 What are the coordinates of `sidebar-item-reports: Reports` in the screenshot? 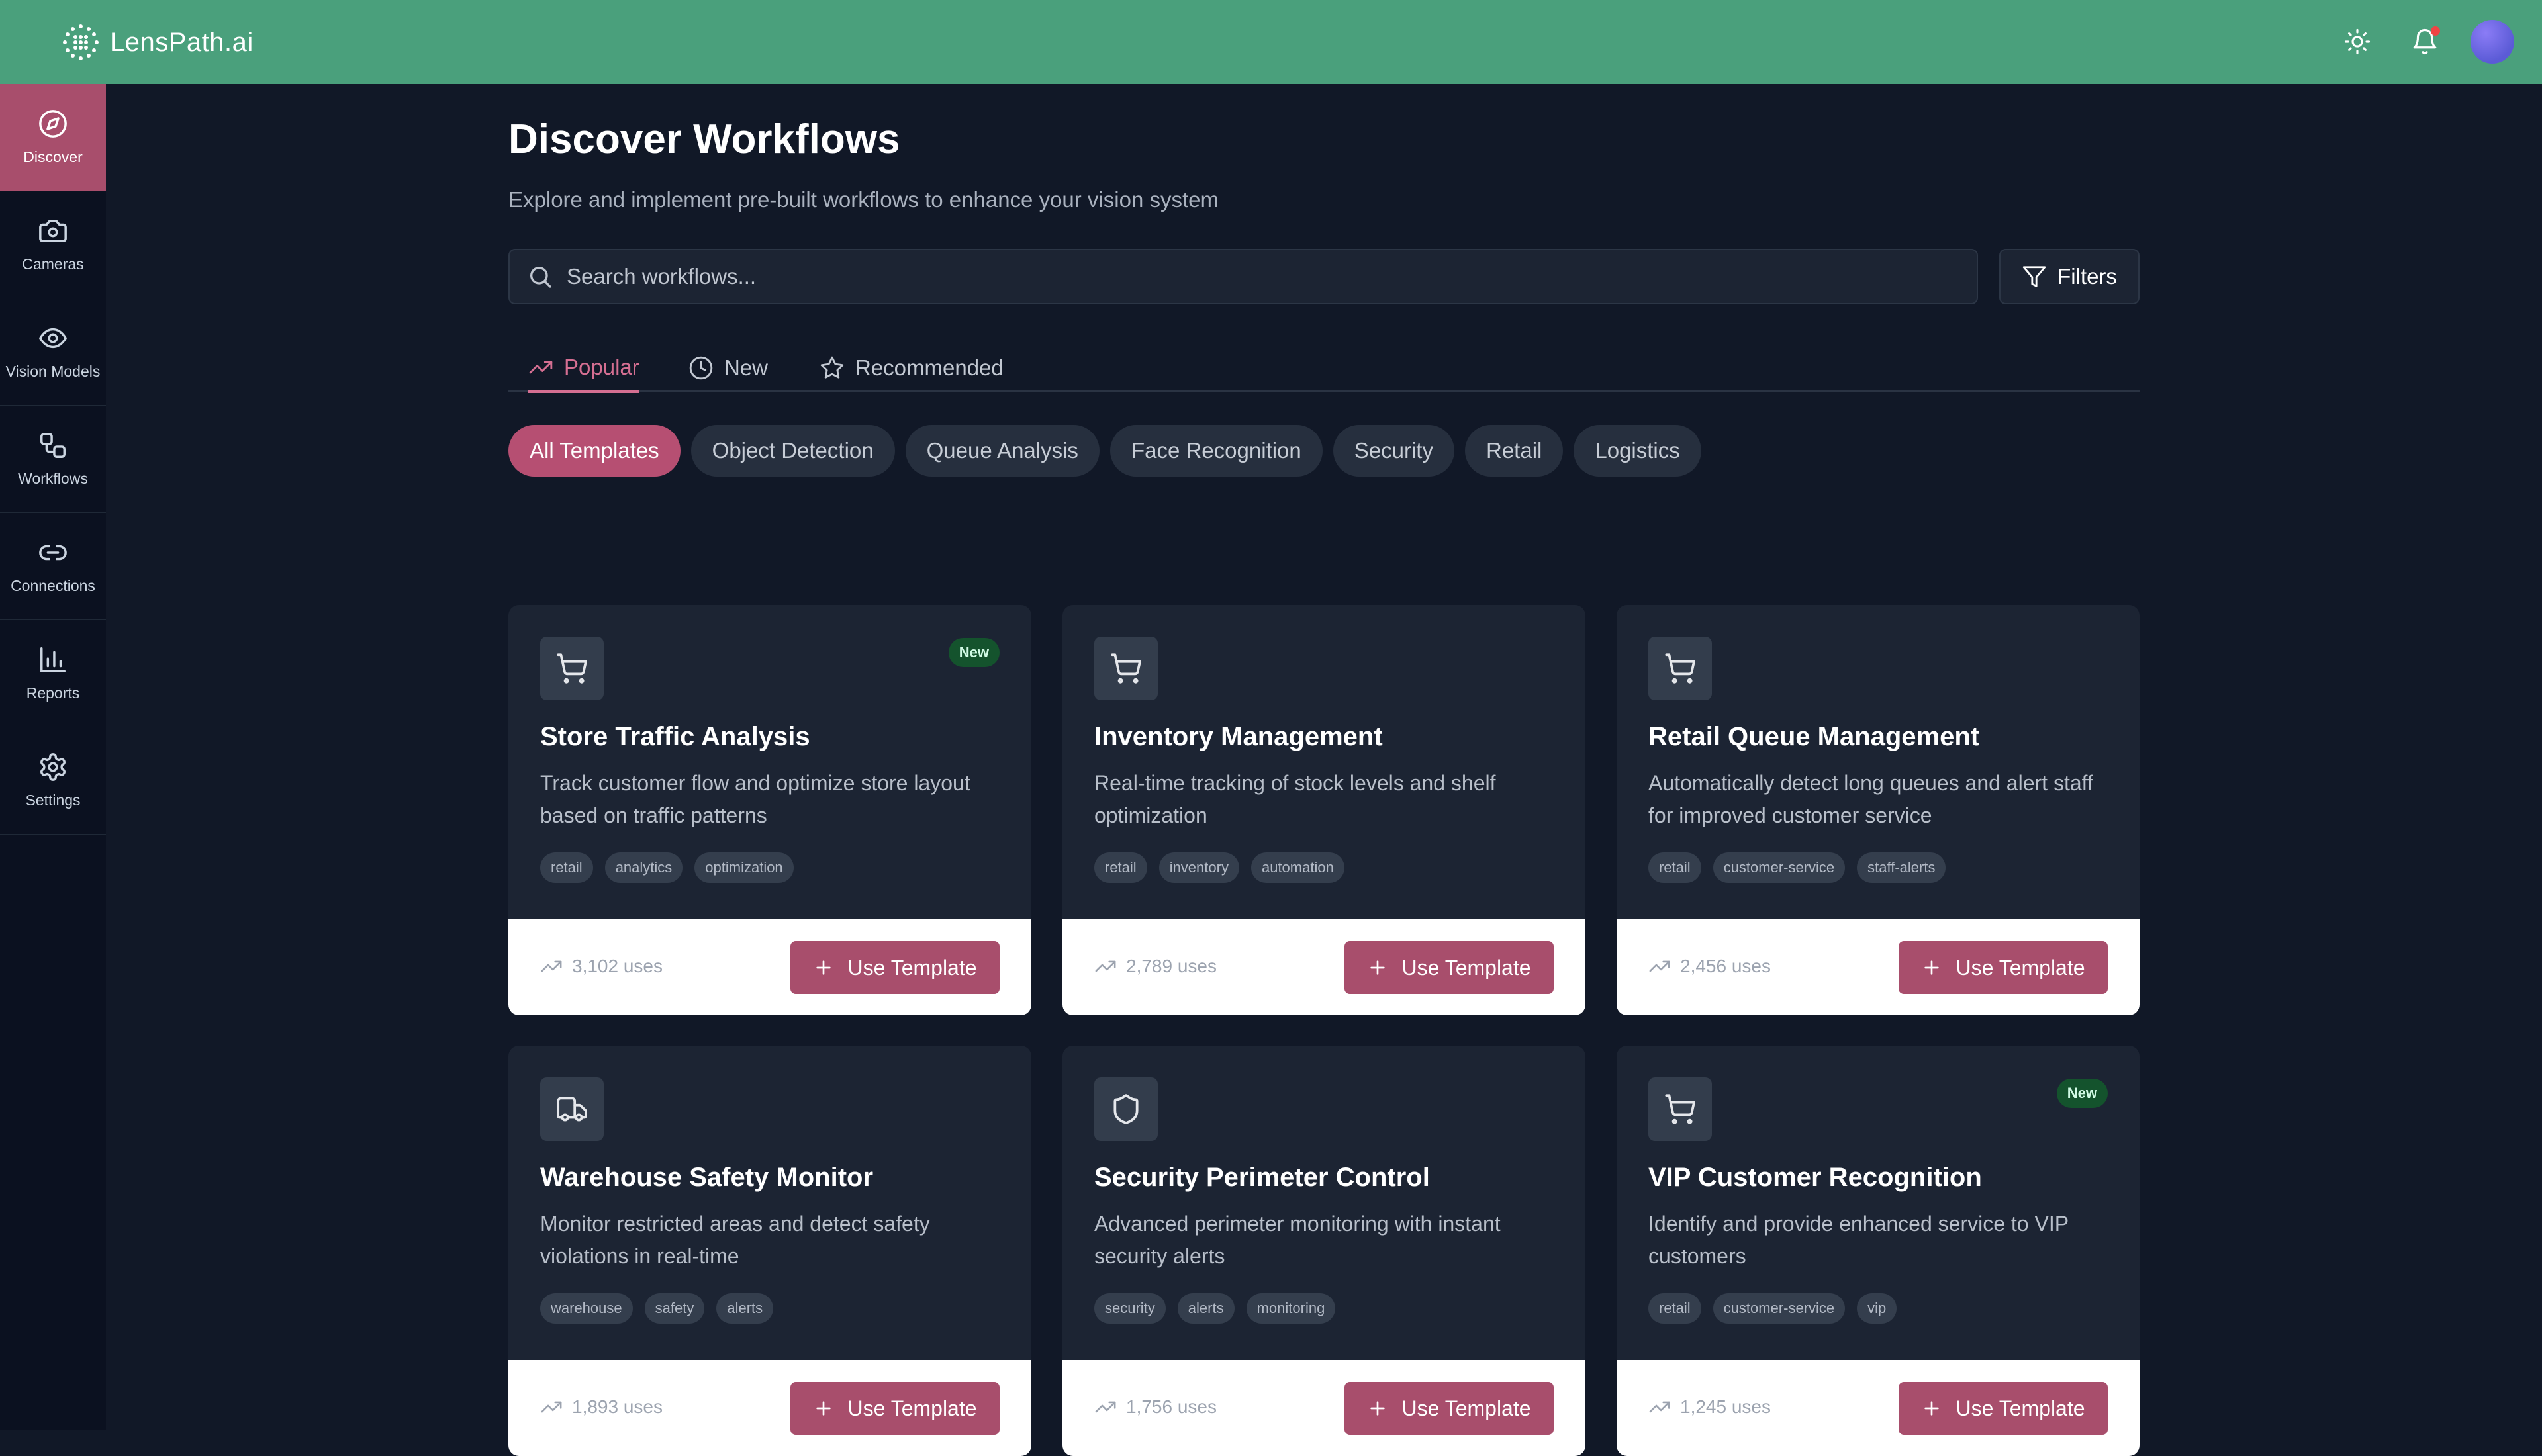 It's located at (53, 673).